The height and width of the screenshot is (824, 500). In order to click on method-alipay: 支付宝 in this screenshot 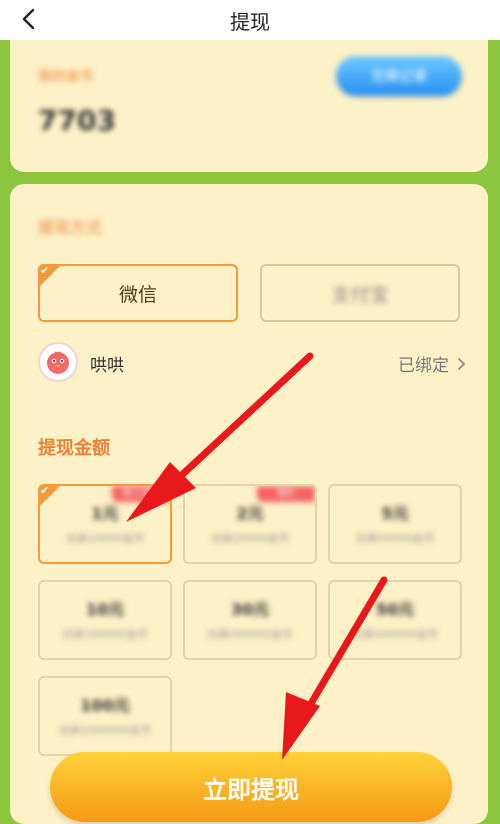, I will do `click(360, 293)`.